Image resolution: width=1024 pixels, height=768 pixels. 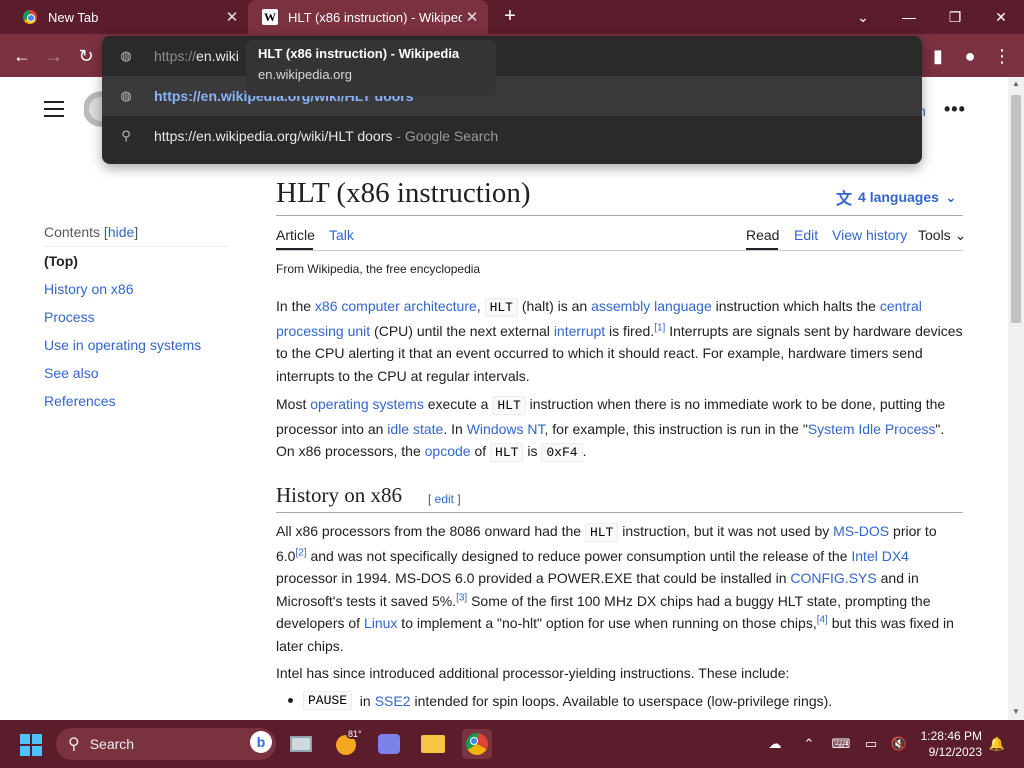 I want to click on translate-icon: 文, so click(x=844, y=199).